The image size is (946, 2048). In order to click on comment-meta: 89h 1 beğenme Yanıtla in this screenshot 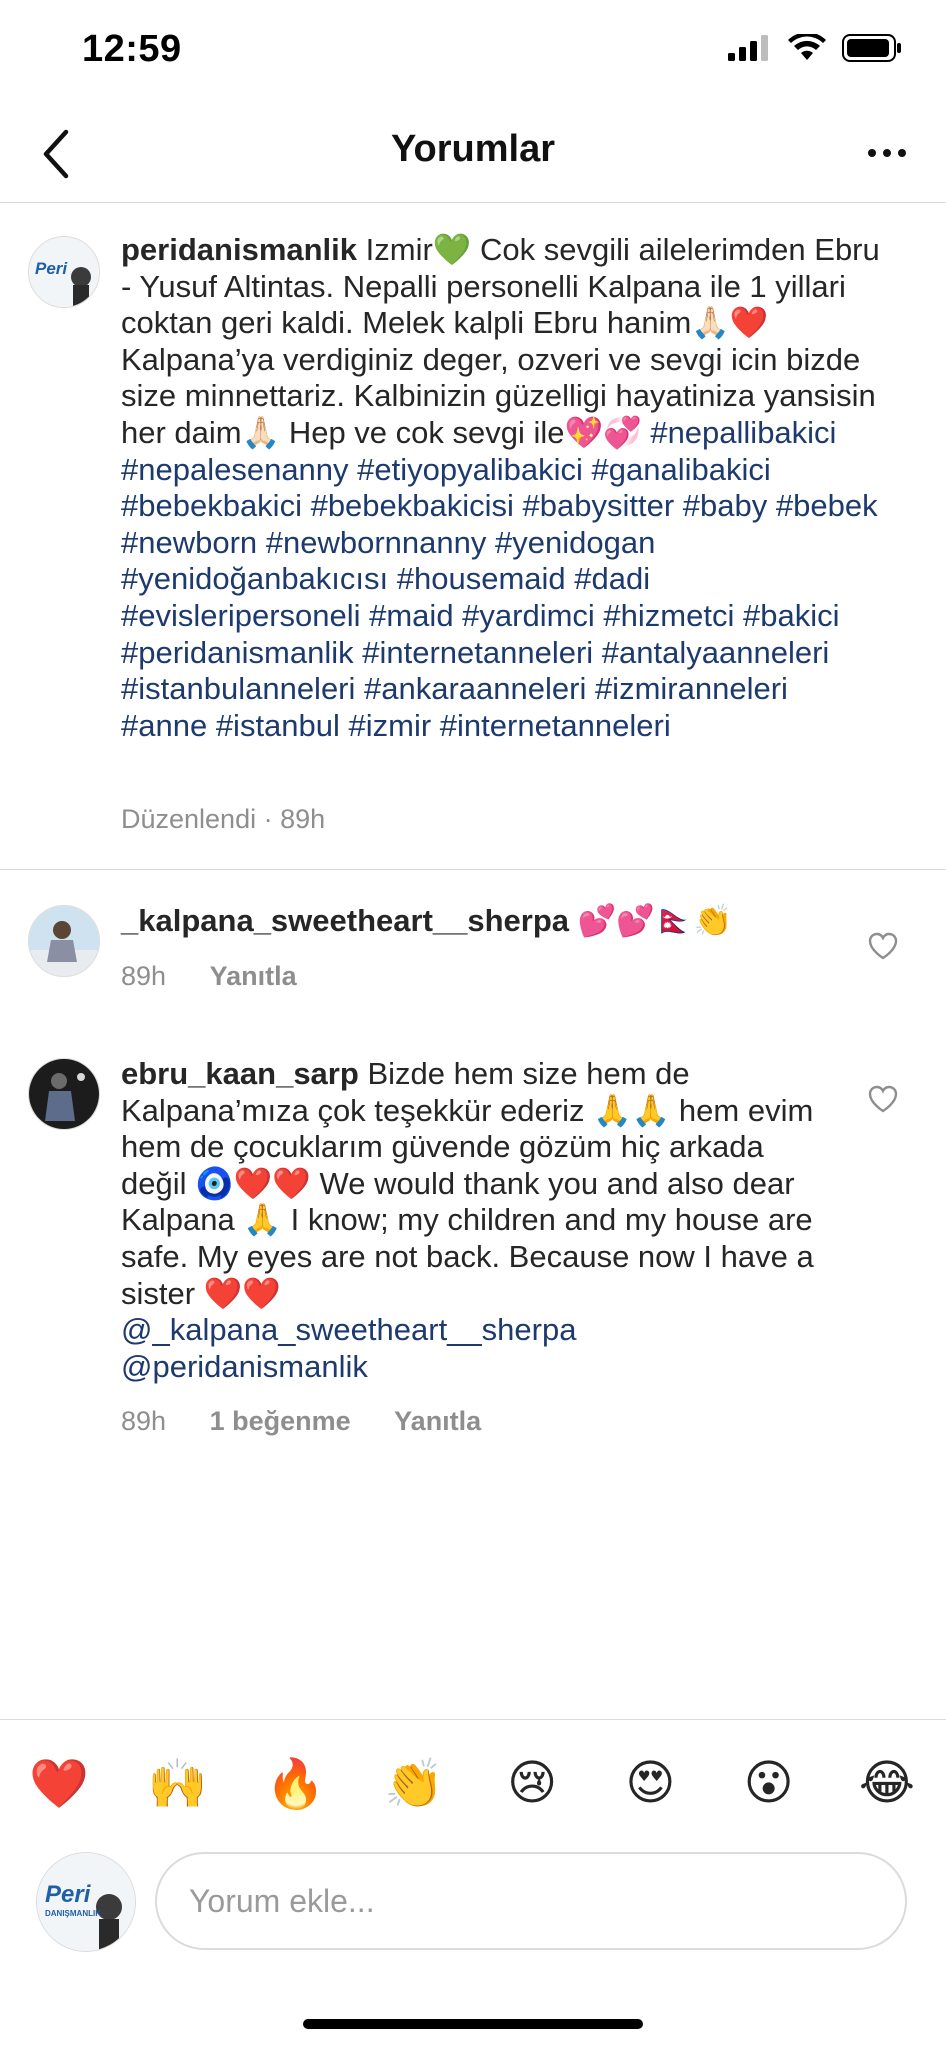, I will do `click(301, 1421)`.